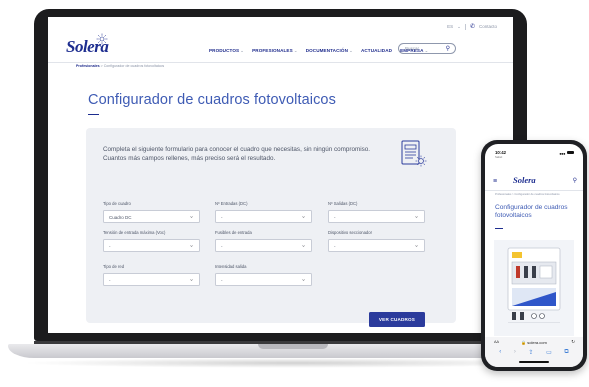  What do you see at coordinates (566, 352) in the screenshot?
I see `tabs-icon: ⧉` at bounding box center [566, 352].